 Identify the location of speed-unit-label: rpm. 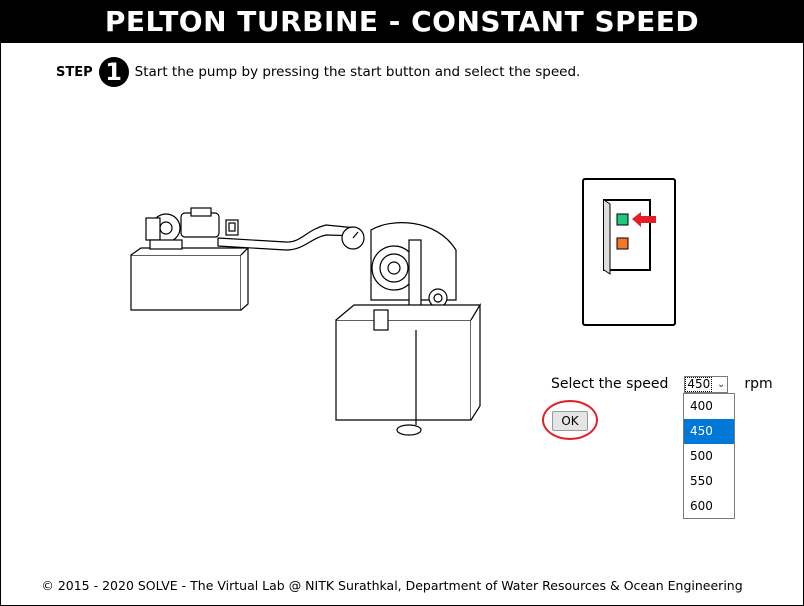
(758, 384).